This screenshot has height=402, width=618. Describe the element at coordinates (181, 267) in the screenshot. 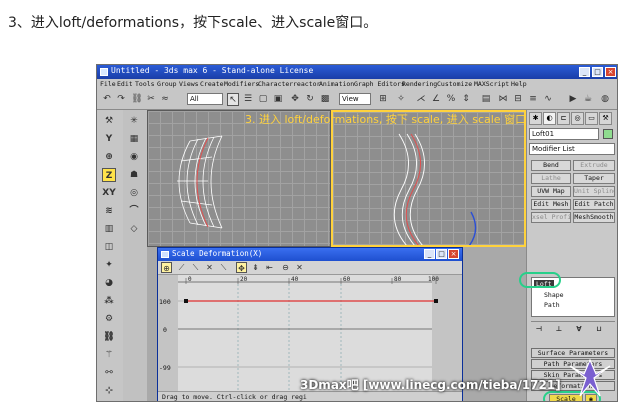

I see `display-x-axis-icon: ⟋` at that location.